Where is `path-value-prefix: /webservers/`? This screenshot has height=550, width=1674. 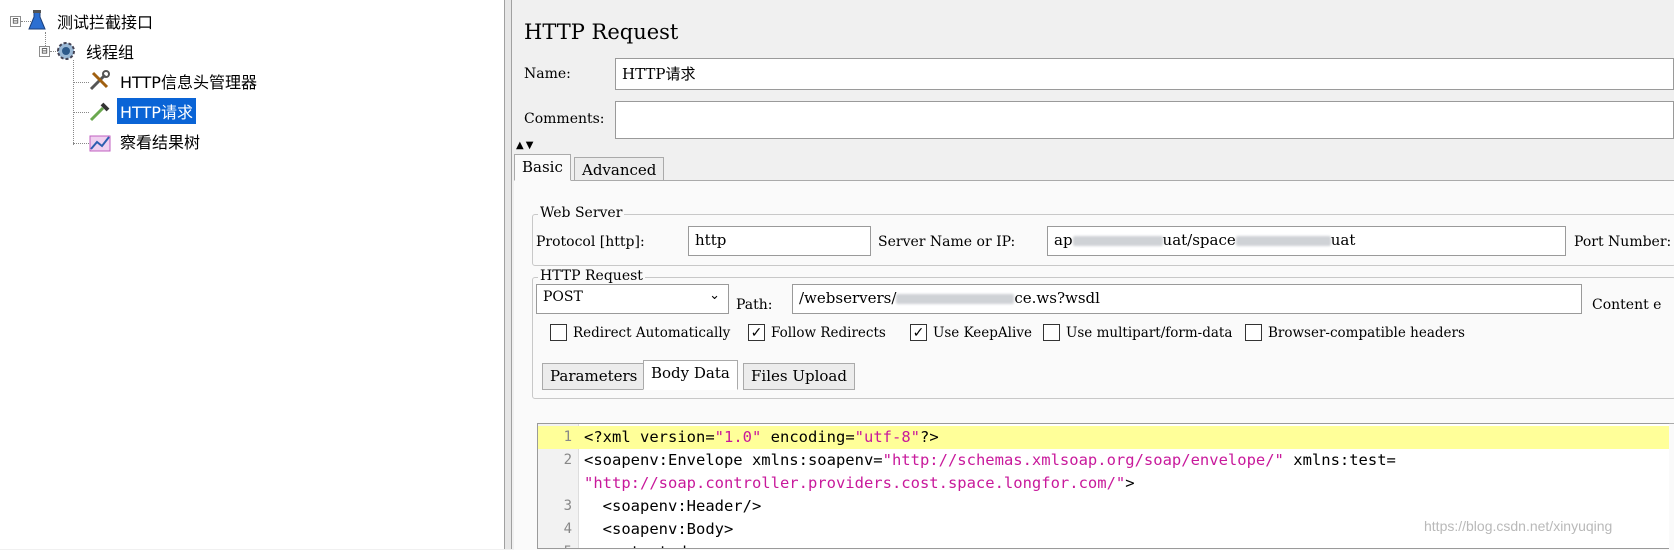
path-value-prefix: /webservers/ is located at coordinates (848, 298).